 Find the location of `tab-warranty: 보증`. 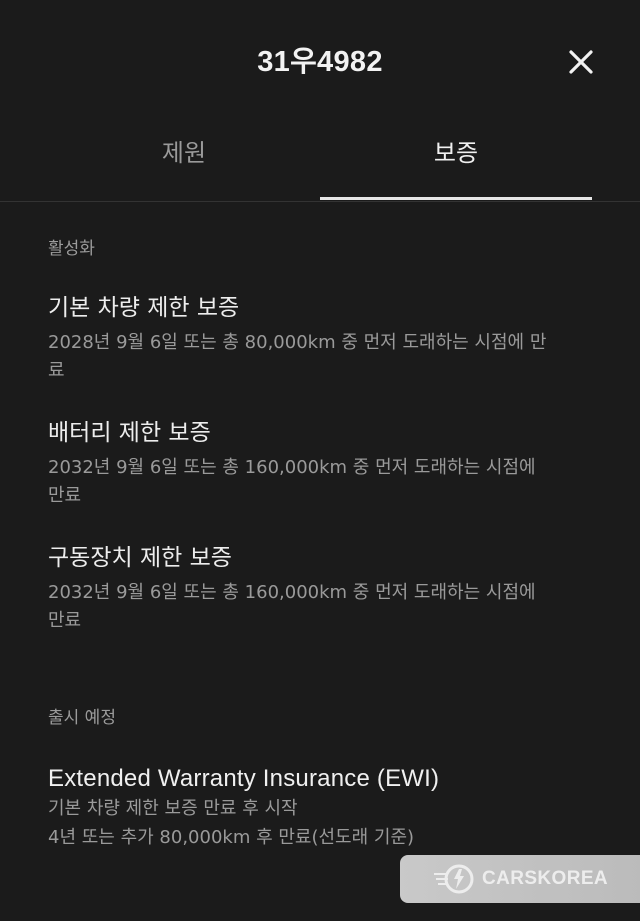

tab-warranty: 보증 is located at coordinates (456, 160).